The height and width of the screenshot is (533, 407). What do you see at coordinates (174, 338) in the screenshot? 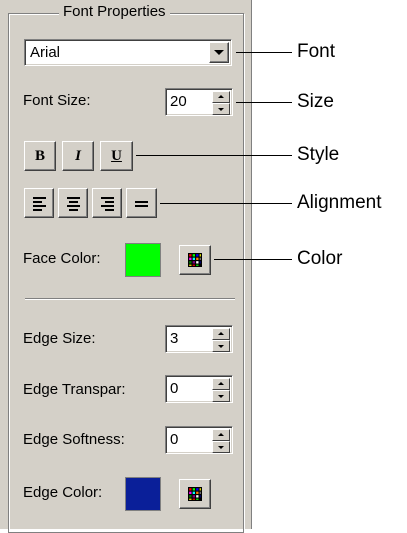
I see `edge-size-value: 3` at bounding box center [174, 338].